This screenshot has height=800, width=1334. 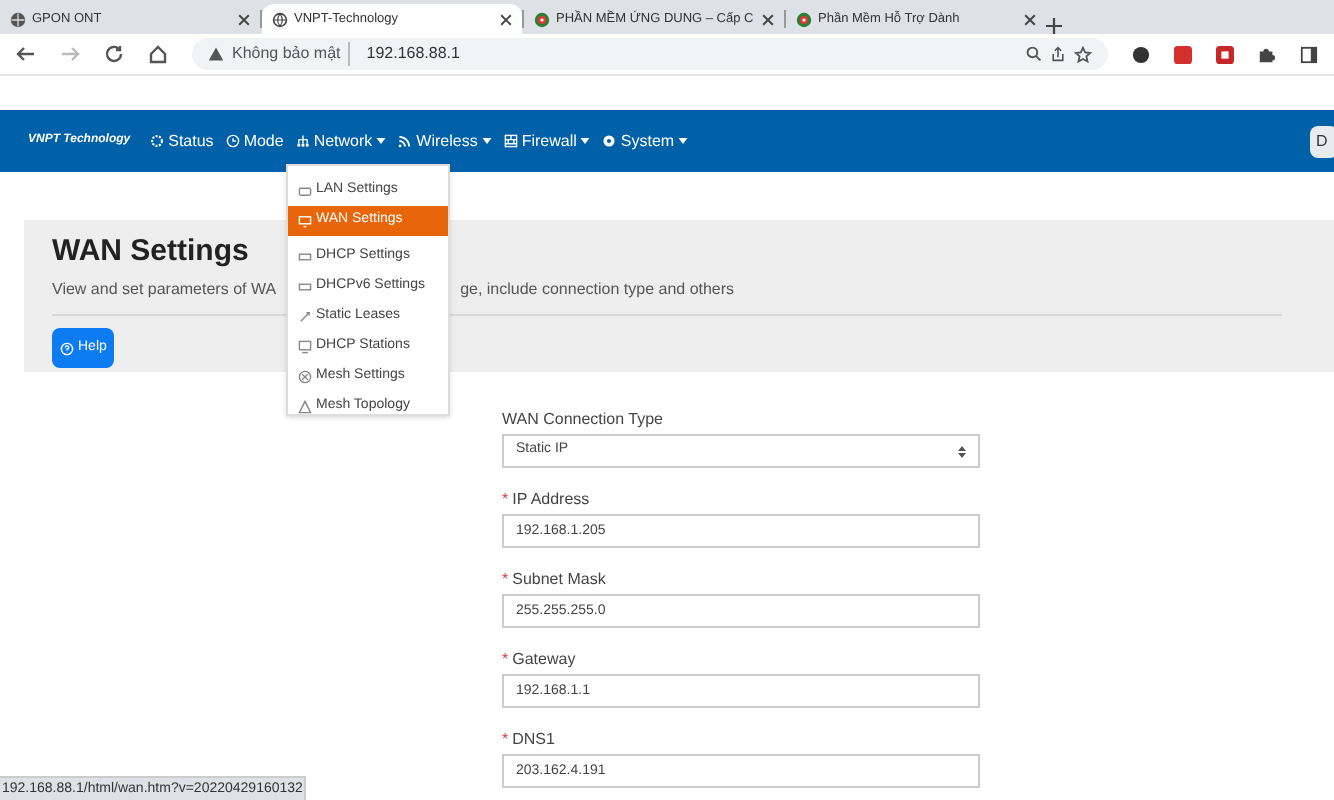 I want to click on star-icon, so click(x=1083, y=54).